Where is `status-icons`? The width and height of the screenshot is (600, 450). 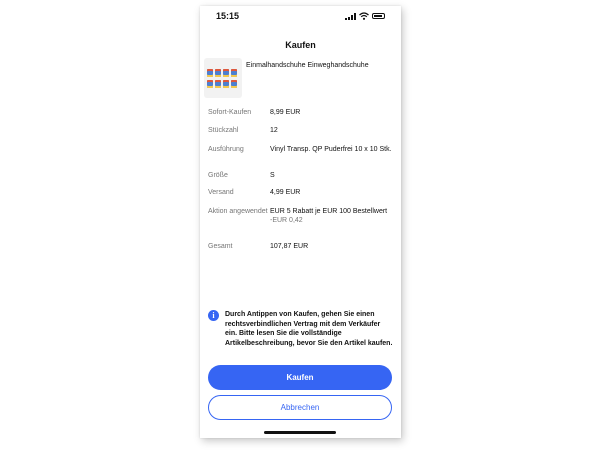 status-icons is located at coordinates (365, 16).